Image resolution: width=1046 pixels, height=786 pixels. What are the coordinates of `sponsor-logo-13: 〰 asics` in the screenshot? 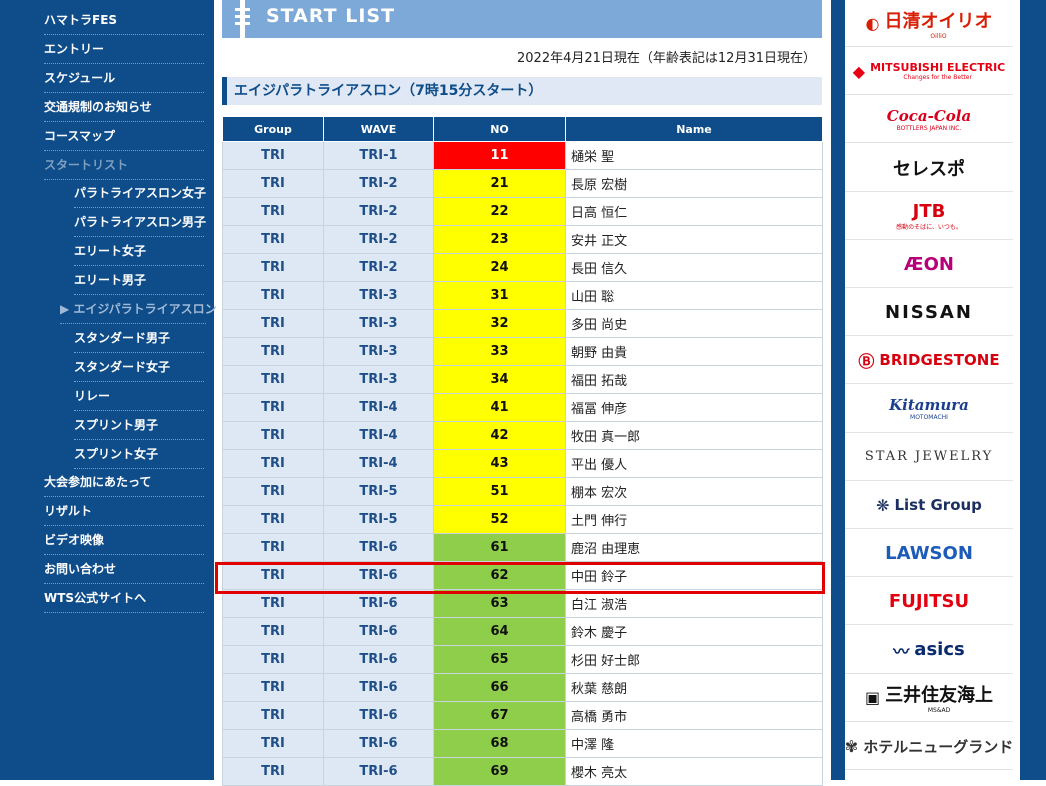 It's located at (929, 650).